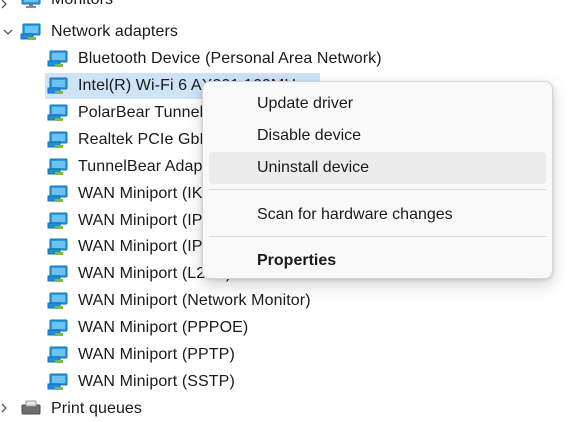 This screenshot has width=578, height=422. I want to click on menu-item-label: Disable device, so click(309, 135).